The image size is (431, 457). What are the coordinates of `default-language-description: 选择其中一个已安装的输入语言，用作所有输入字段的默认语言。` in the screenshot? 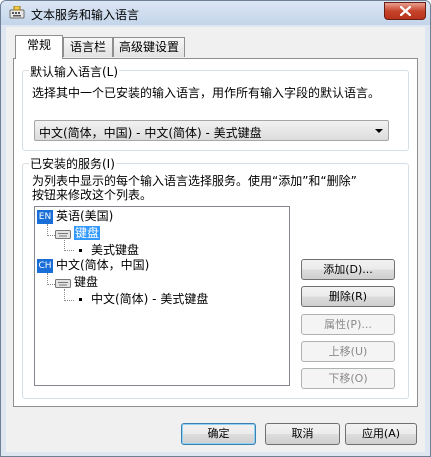 It's located at (206, 93).